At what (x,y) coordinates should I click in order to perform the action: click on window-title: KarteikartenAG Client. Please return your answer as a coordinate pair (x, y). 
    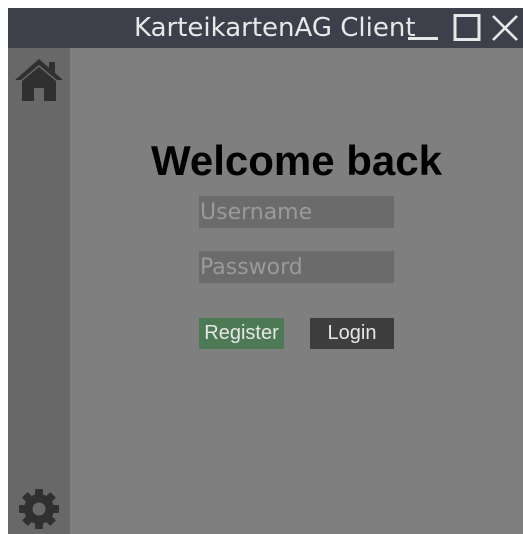
    Looking at the image, I should click on (275, 28).